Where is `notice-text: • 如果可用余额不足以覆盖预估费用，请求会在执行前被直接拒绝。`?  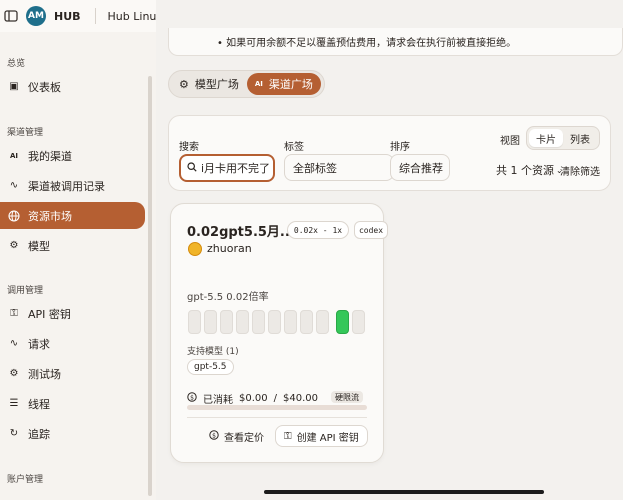
notice-text: • 如果可用余额不足以覆盖预估费用，请求会在执行前被直接拒绝。 is located at coordinates (367, 43).